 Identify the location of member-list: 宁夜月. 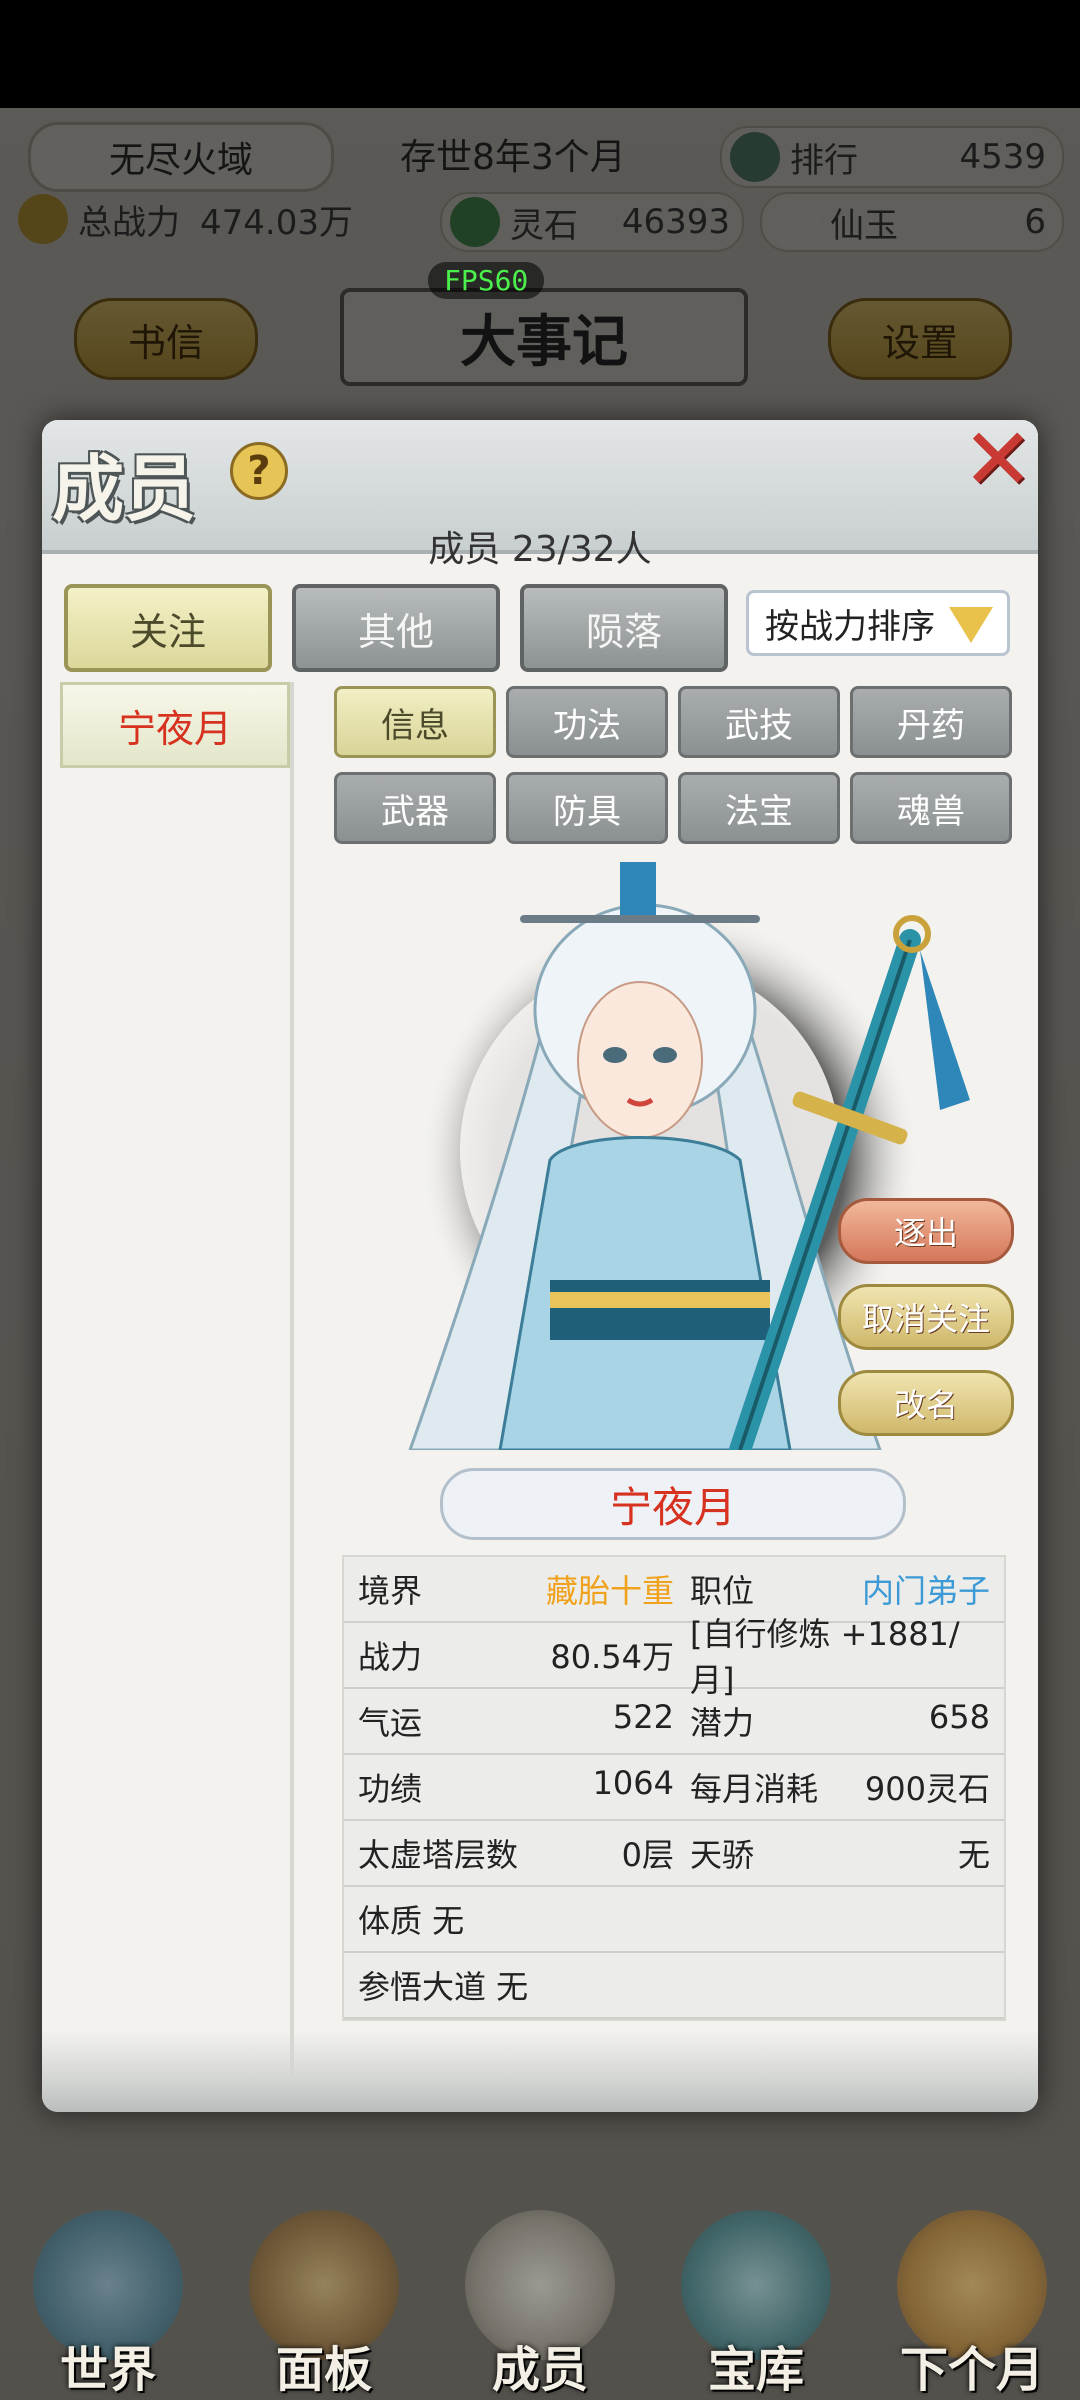
(177, 1397).